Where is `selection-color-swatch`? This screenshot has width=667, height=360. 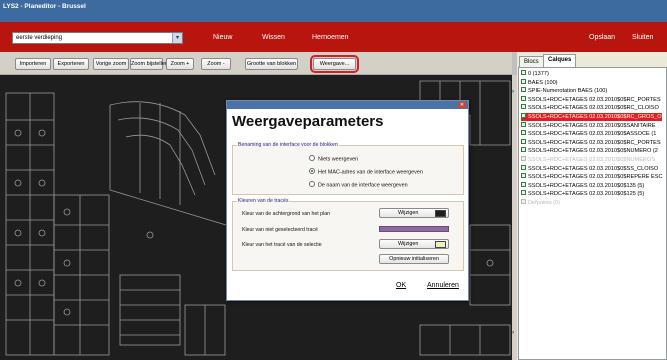
selection-color-swatch is located at coordinates (440, 244).